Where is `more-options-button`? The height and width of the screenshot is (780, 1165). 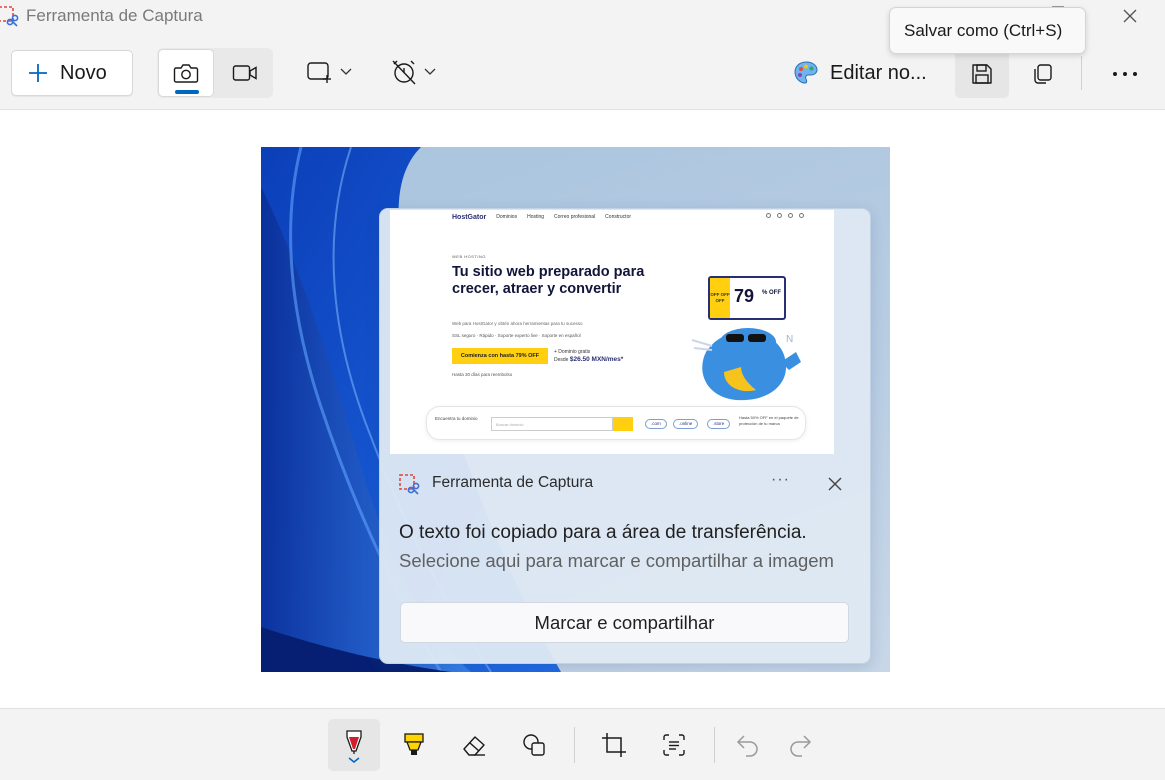
more-options-button is located at coordinates (1125, 74).